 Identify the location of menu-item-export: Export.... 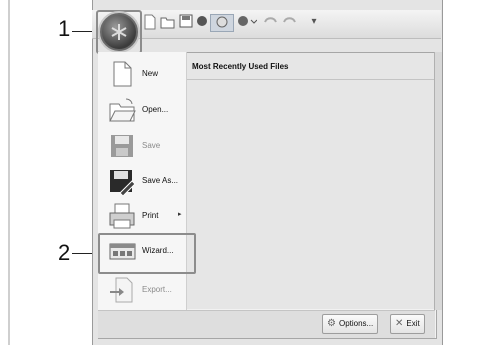
(142, 291).